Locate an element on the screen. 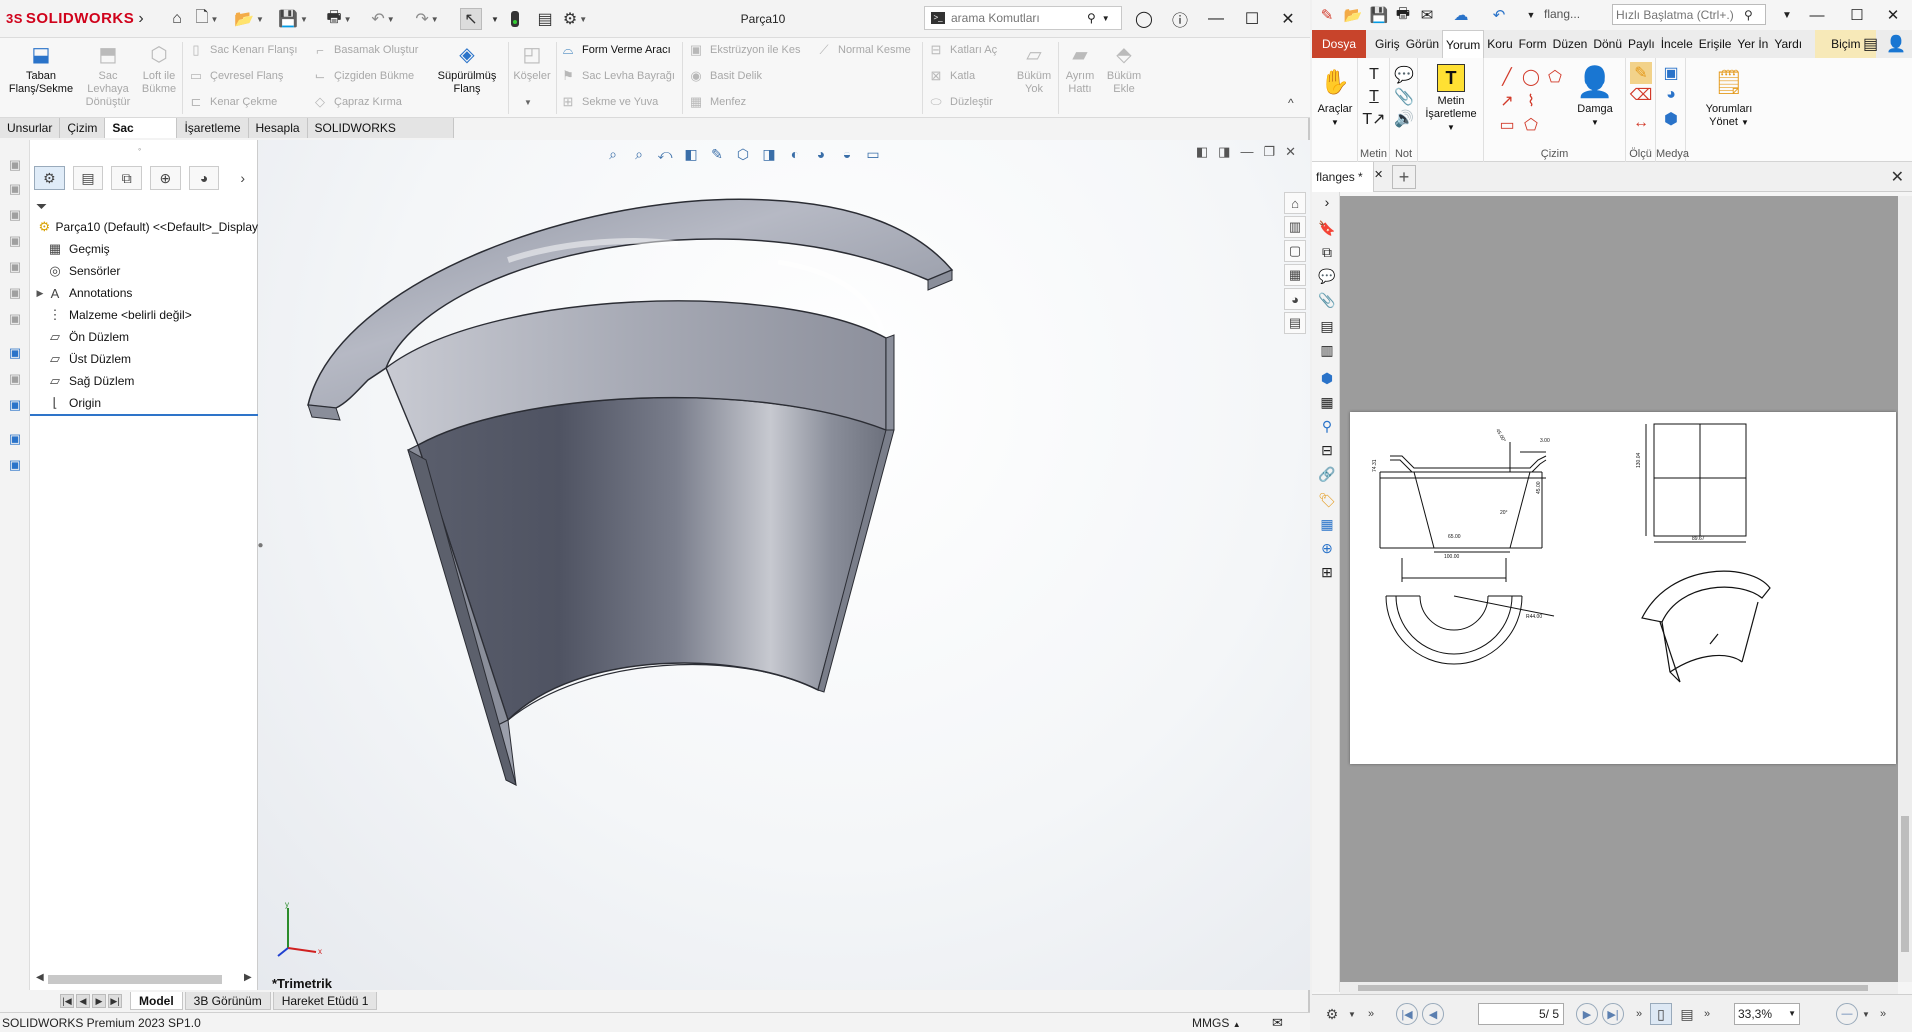  tools-button: ✋ Araçlar ▼ is located at coordinates (1335, 96).